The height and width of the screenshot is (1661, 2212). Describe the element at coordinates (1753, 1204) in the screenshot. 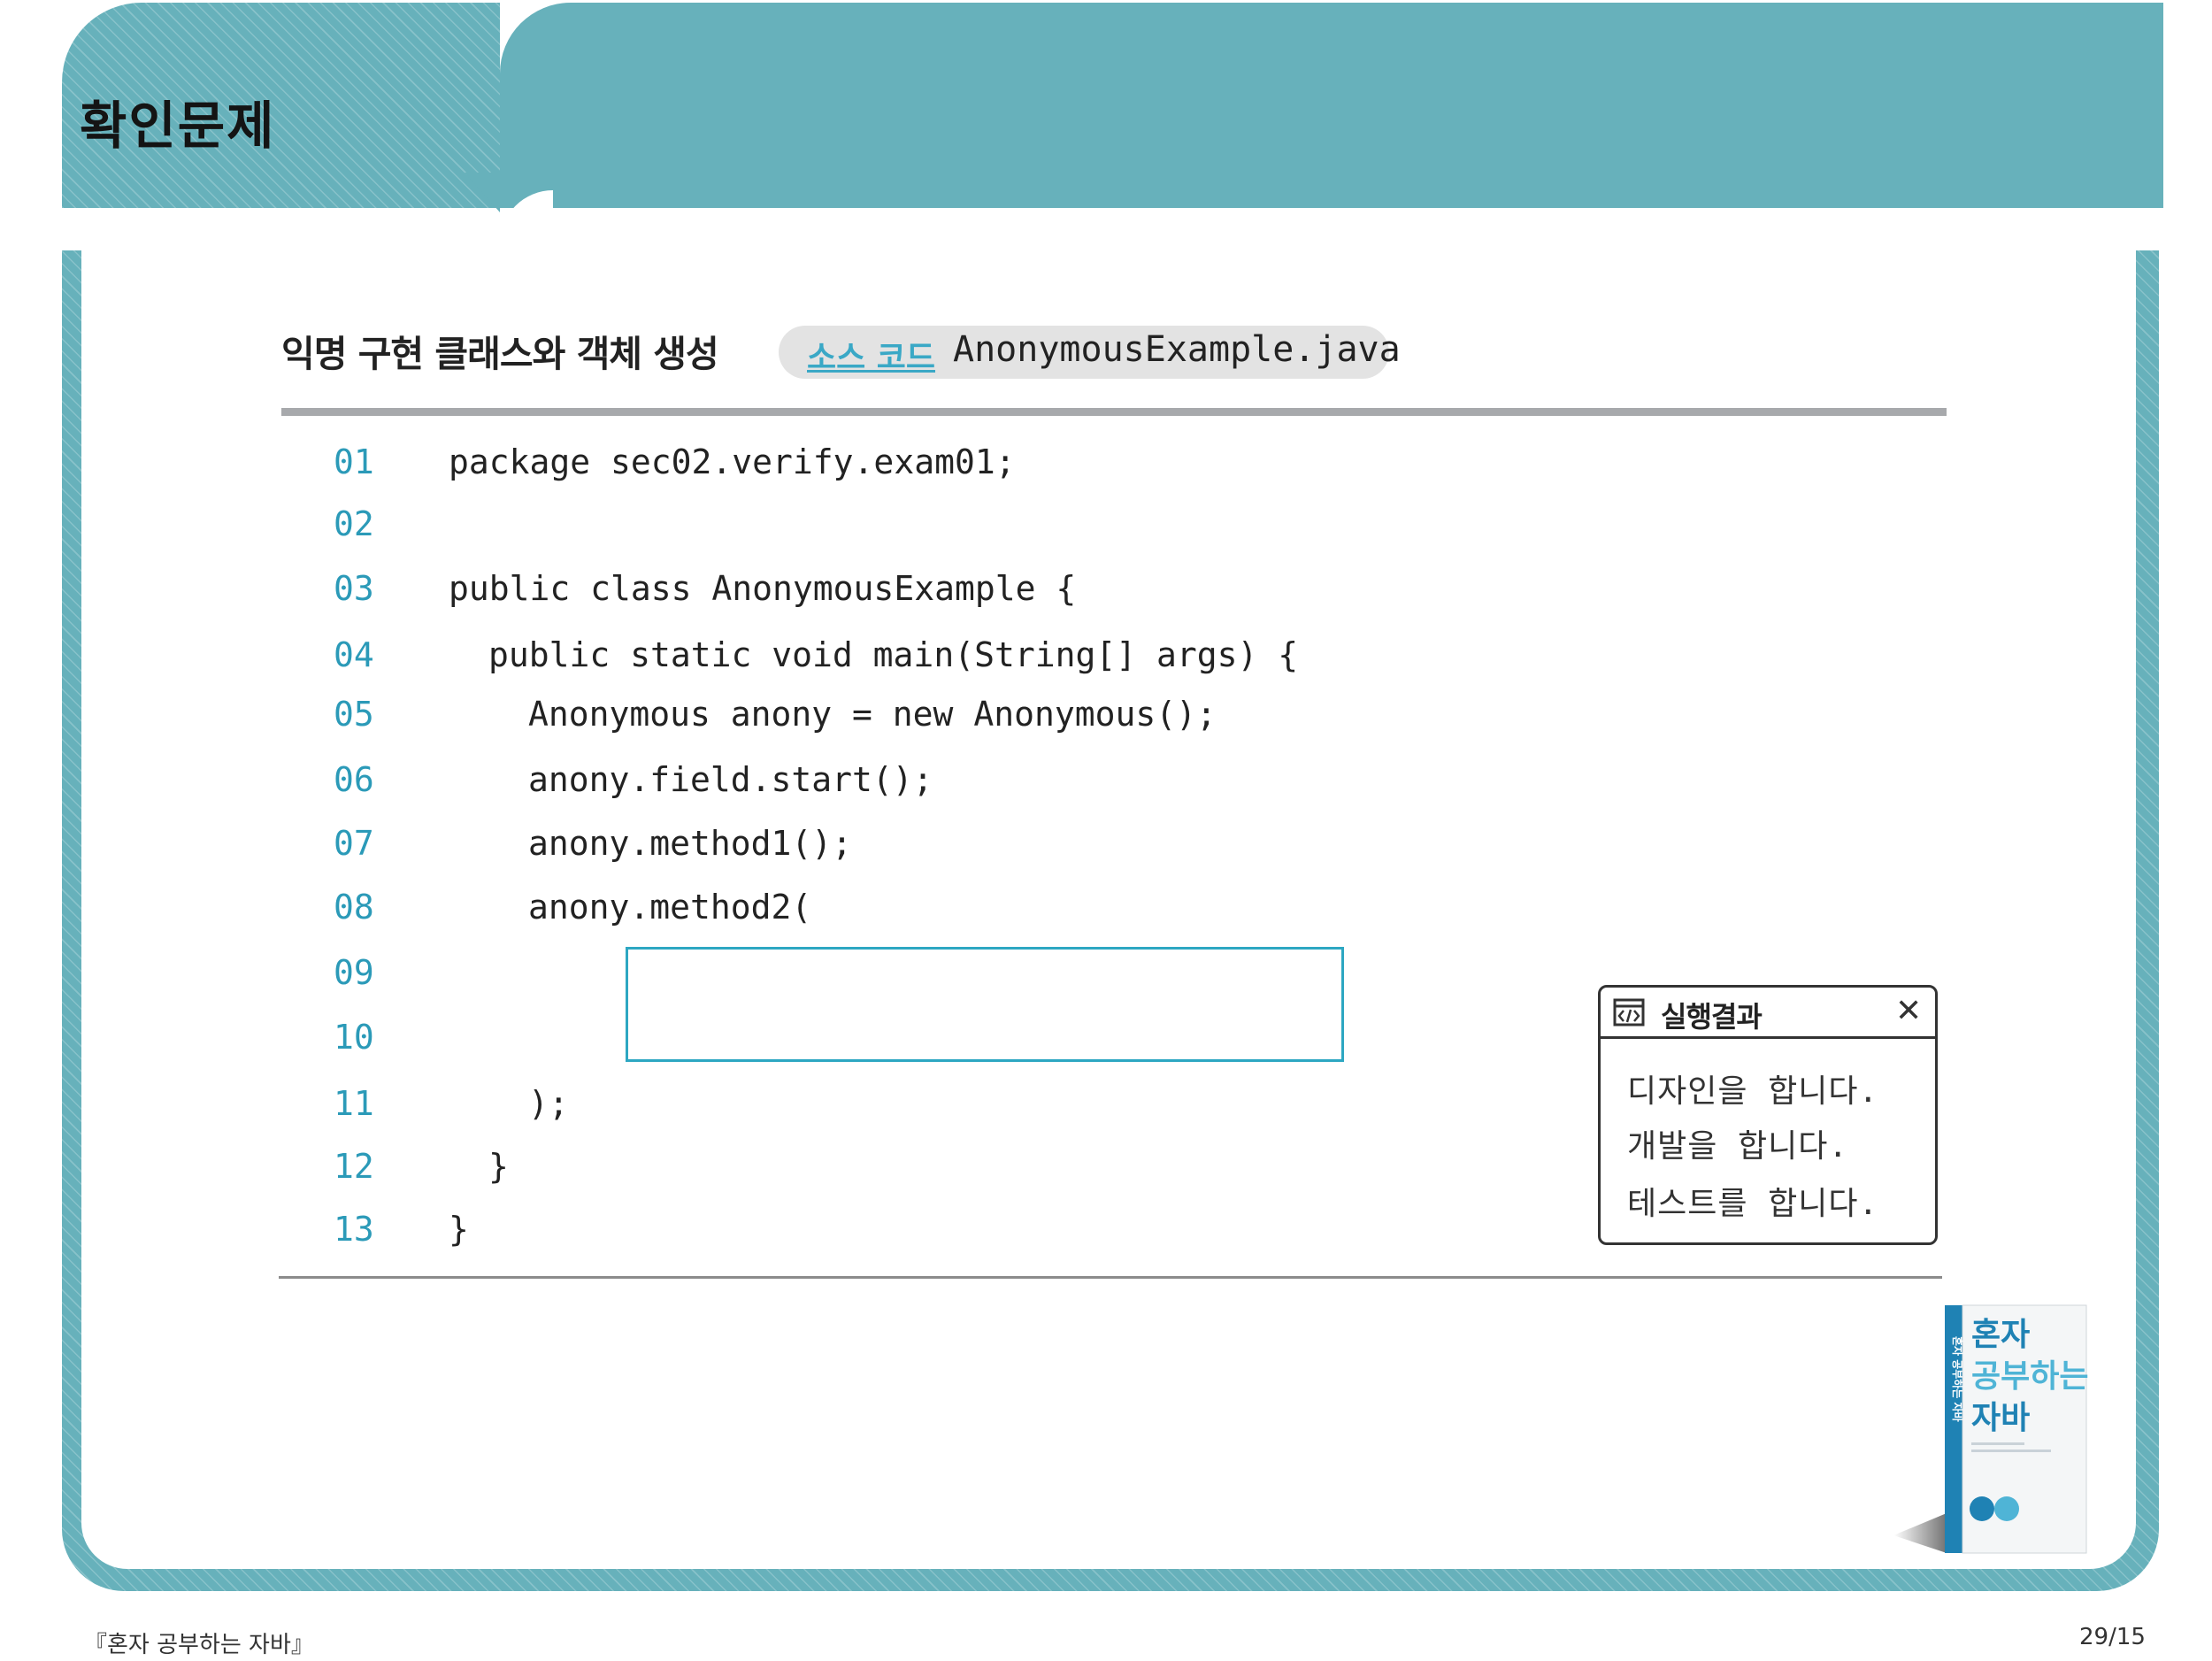

I see `result-output-line: 테스트를 합니다.` at that location.